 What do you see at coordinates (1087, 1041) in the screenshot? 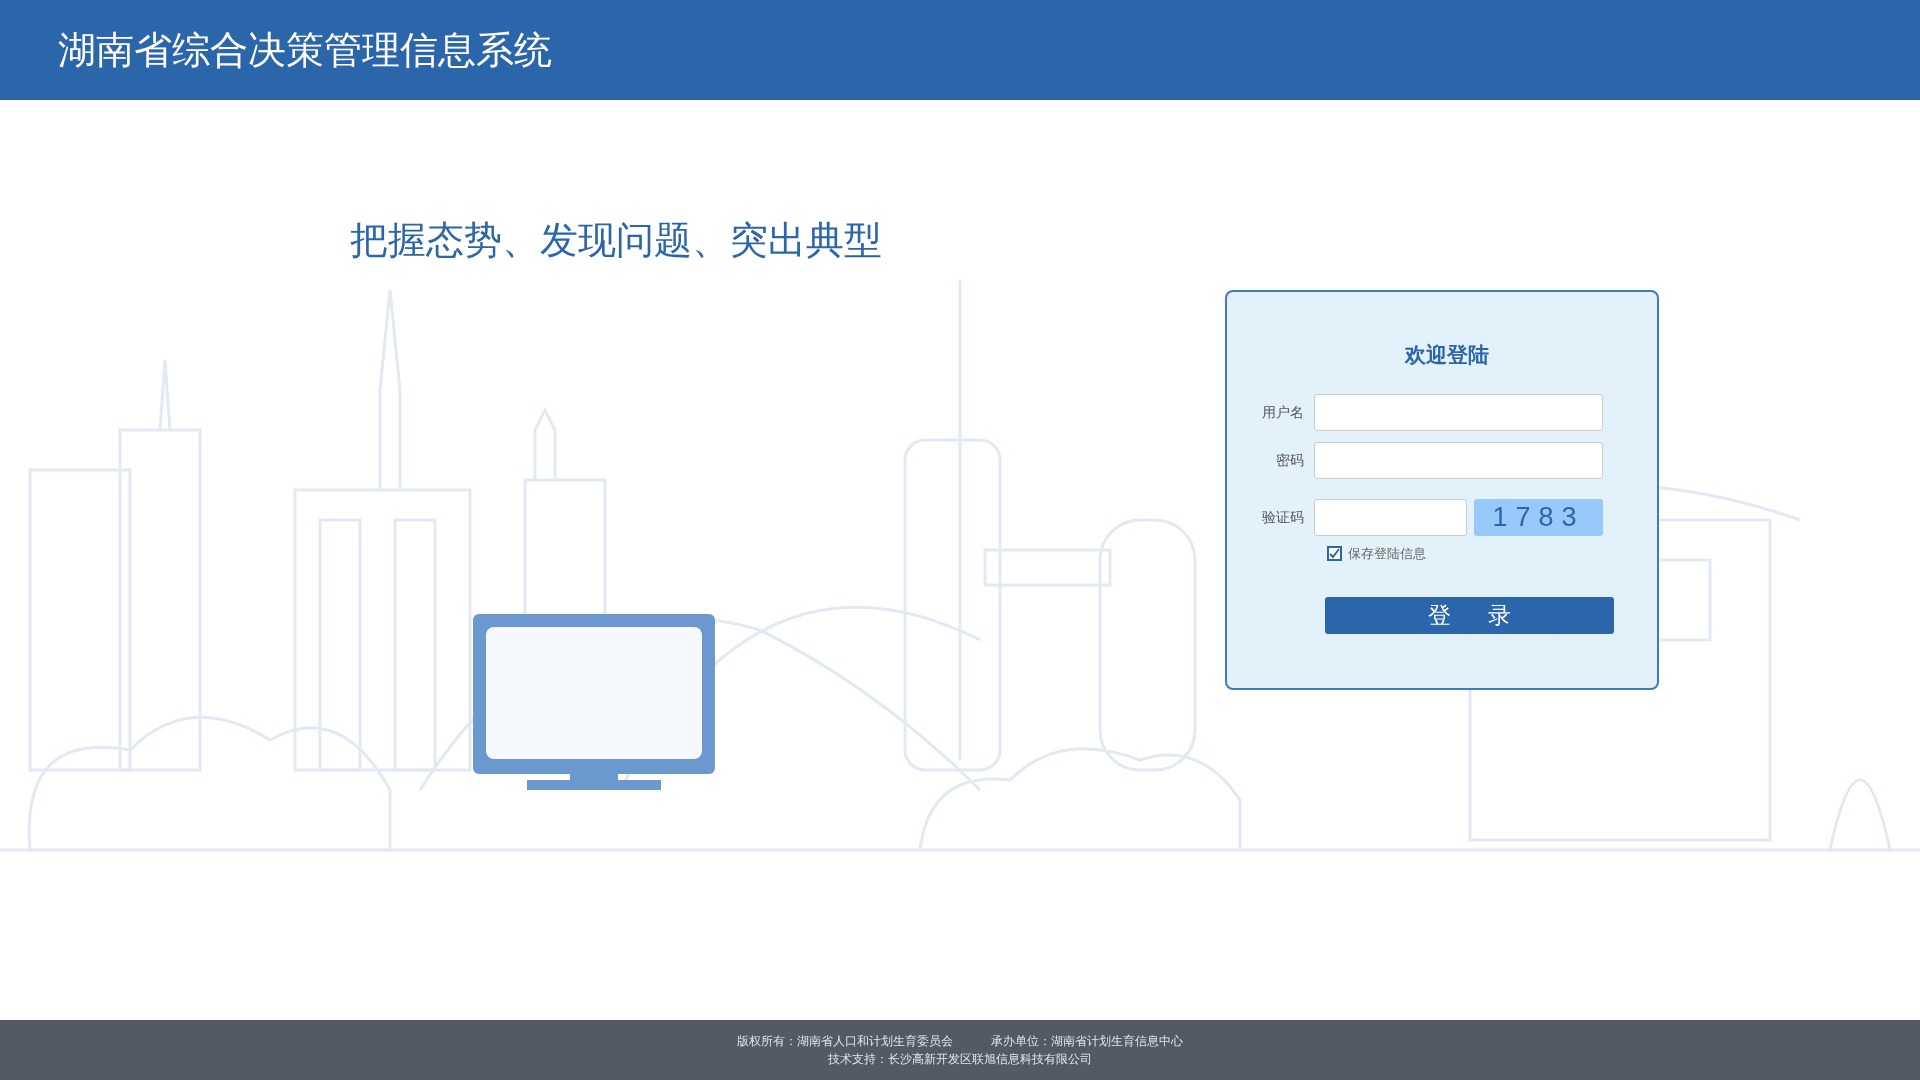
I see `footer-text: 承办单位：湖南省计划生育信息中心` at bounding box center [1087, 1041].